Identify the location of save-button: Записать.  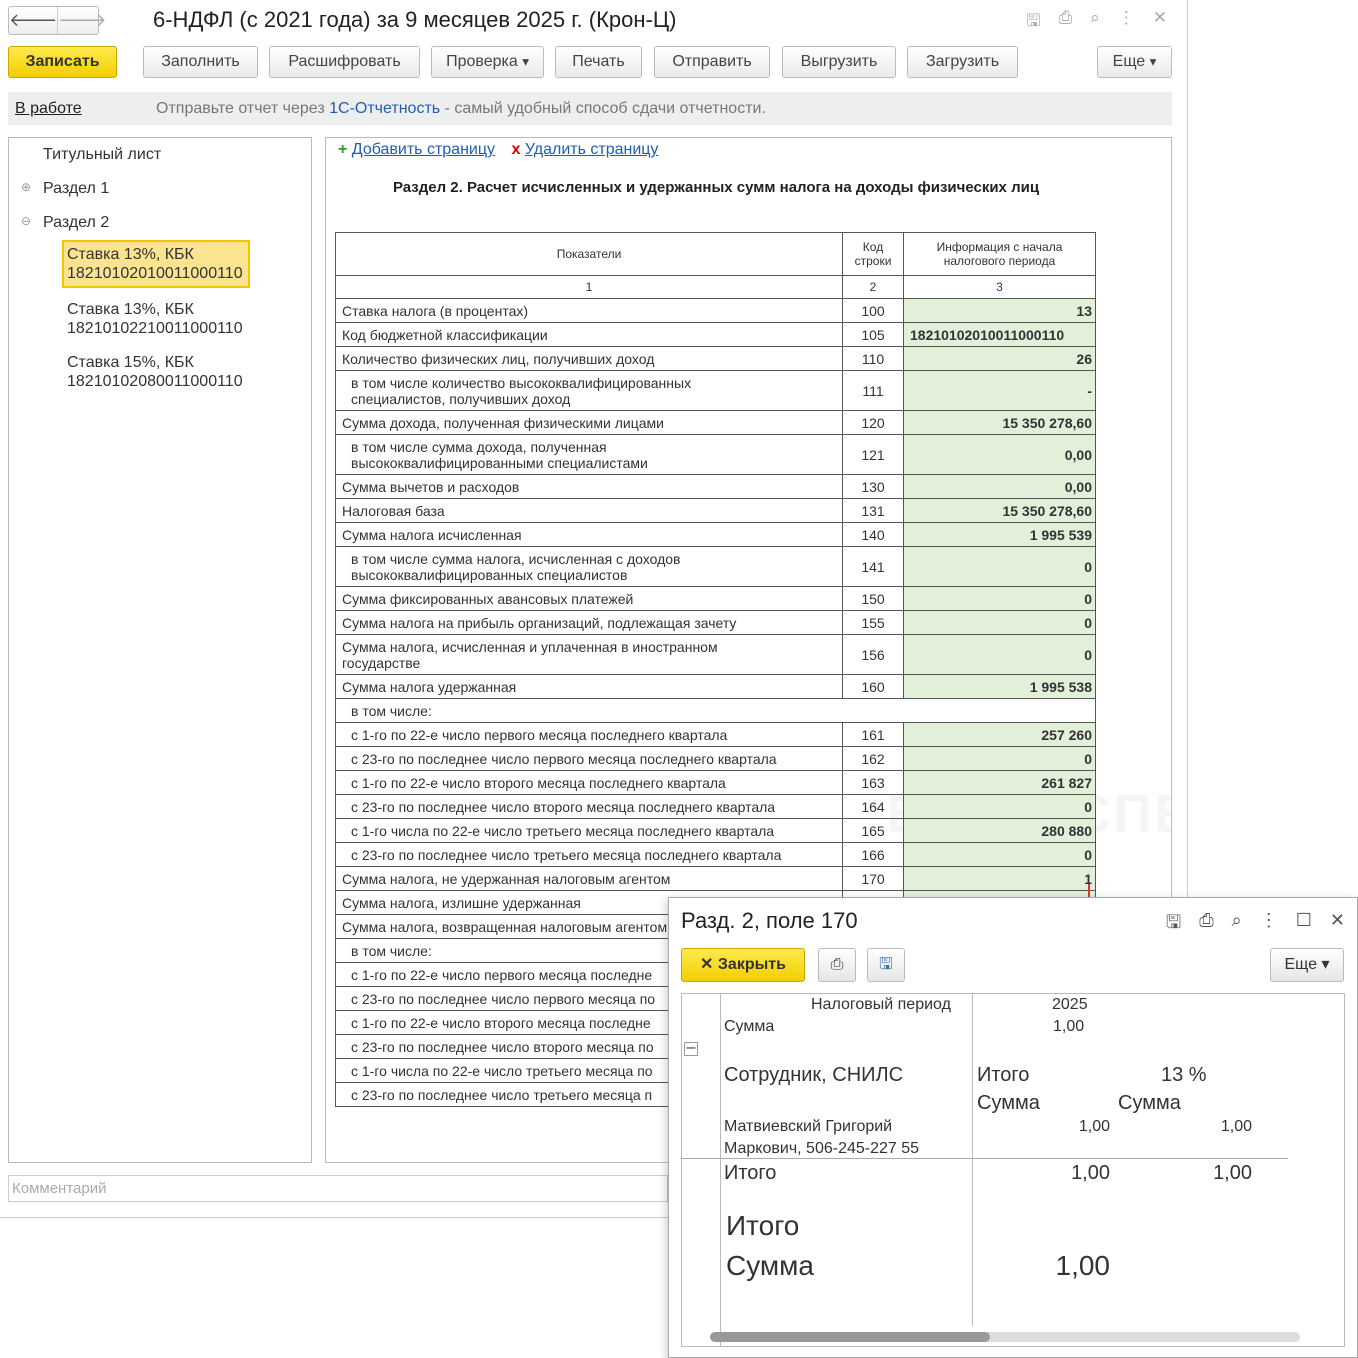
(62, 62).